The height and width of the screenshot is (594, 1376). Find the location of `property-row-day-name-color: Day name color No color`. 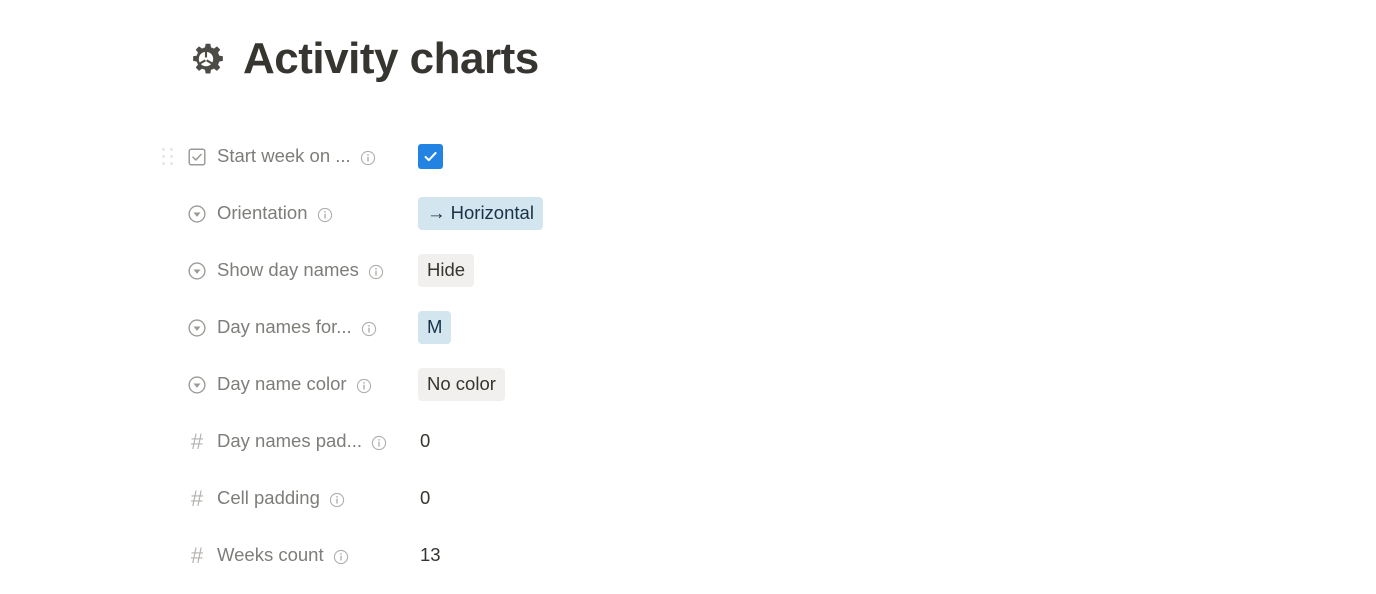

property-row-day-name-color: Day name color No color is located at coordinates (636, 384).